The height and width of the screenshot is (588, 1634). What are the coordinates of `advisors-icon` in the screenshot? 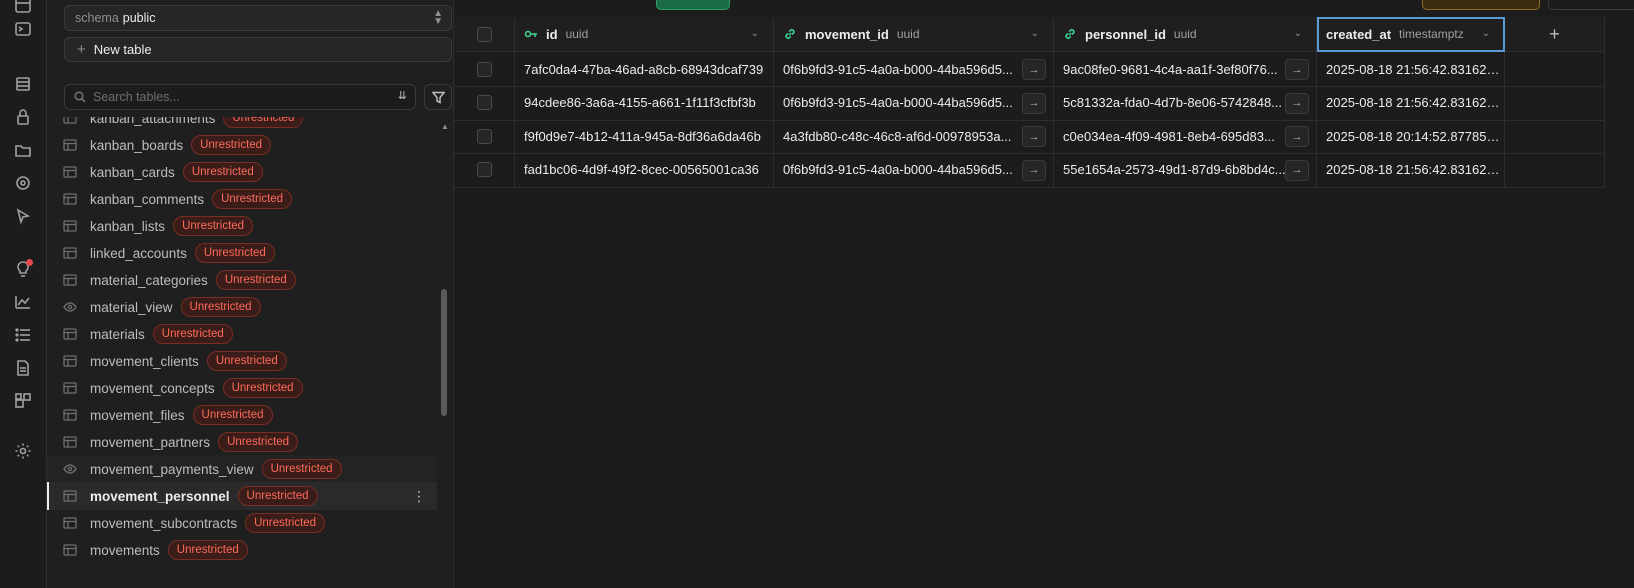 It's located at (23, 269).